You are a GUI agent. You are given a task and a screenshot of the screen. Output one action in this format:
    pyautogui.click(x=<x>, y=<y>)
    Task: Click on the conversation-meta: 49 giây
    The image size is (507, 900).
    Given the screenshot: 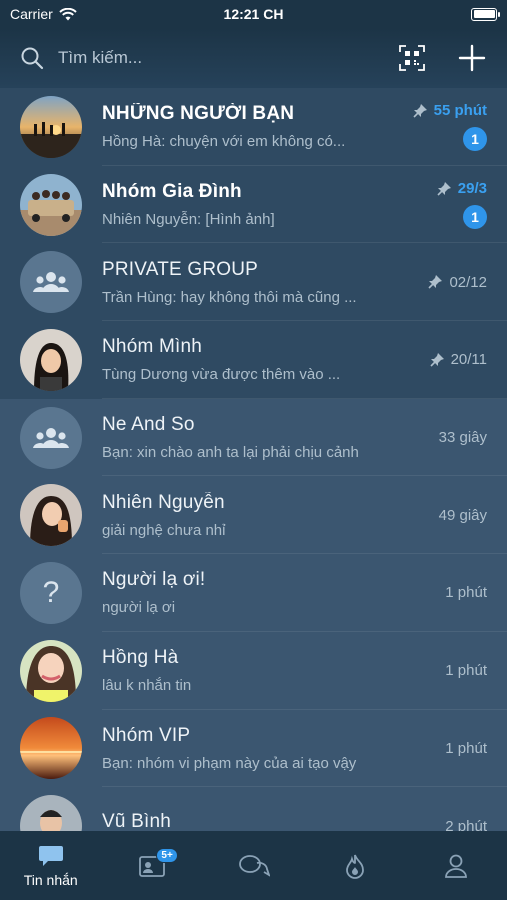 What is the action you would take?
    pyautogui.click(x=463, y=515)
    